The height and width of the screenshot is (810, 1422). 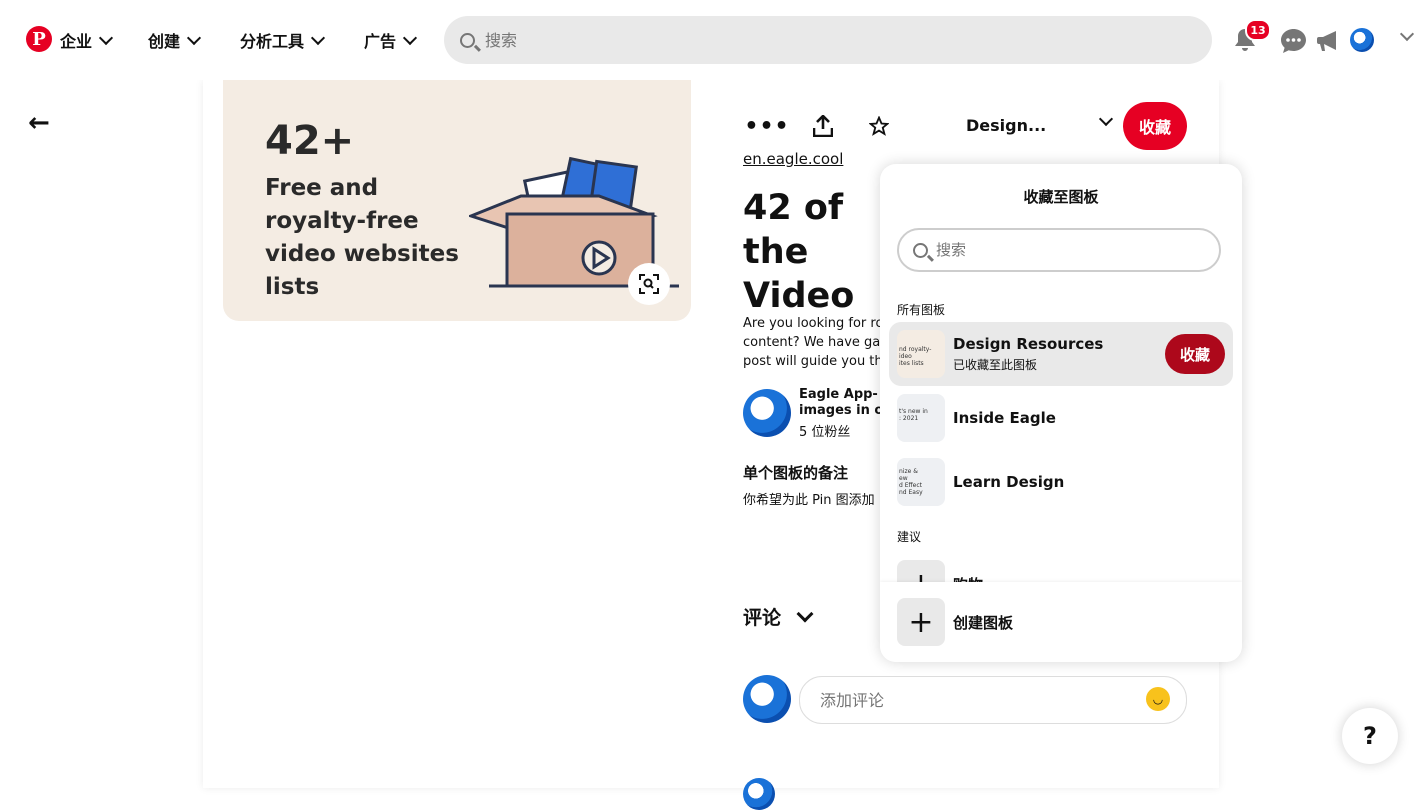 What do you see at coordinates (825, 40) in the screenshot?
I see `search-input` at bounding box center [825, 40].